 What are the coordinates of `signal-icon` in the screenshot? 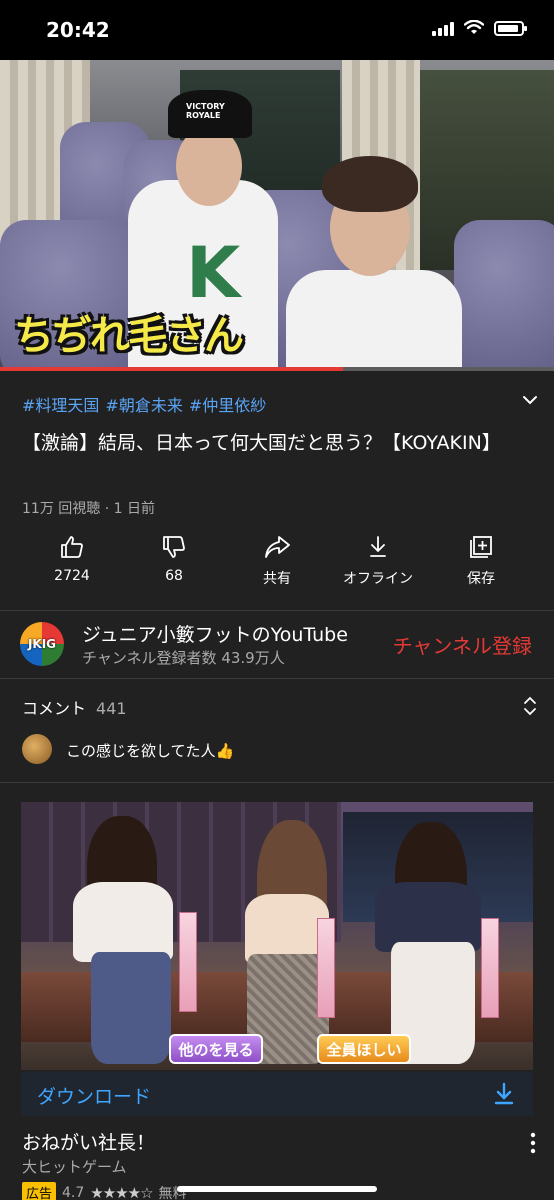 It's located at (443, 28).